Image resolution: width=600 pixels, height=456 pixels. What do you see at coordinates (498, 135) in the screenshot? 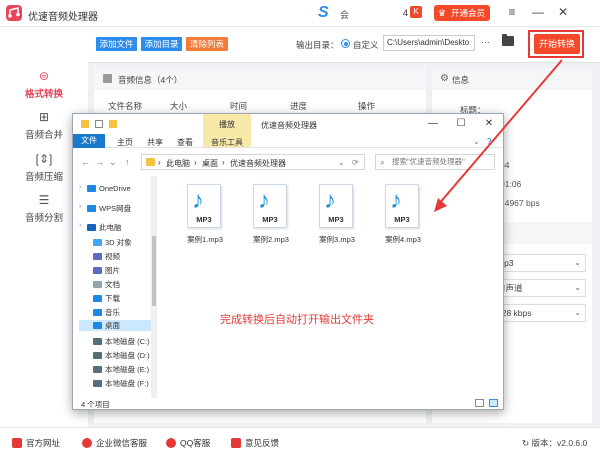
I see `annotation-arrow-icon` at bounding box center [498, 135].